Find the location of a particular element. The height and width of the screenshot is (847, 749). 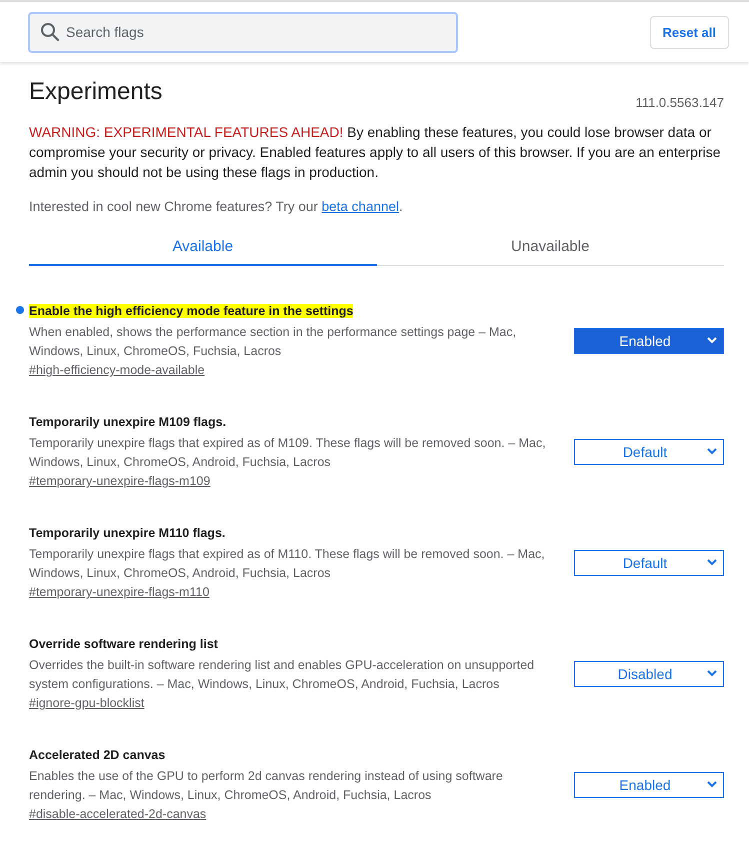

flag-link: #temporary-unexpire-flags-m109 is located at coordinates (119, 481).